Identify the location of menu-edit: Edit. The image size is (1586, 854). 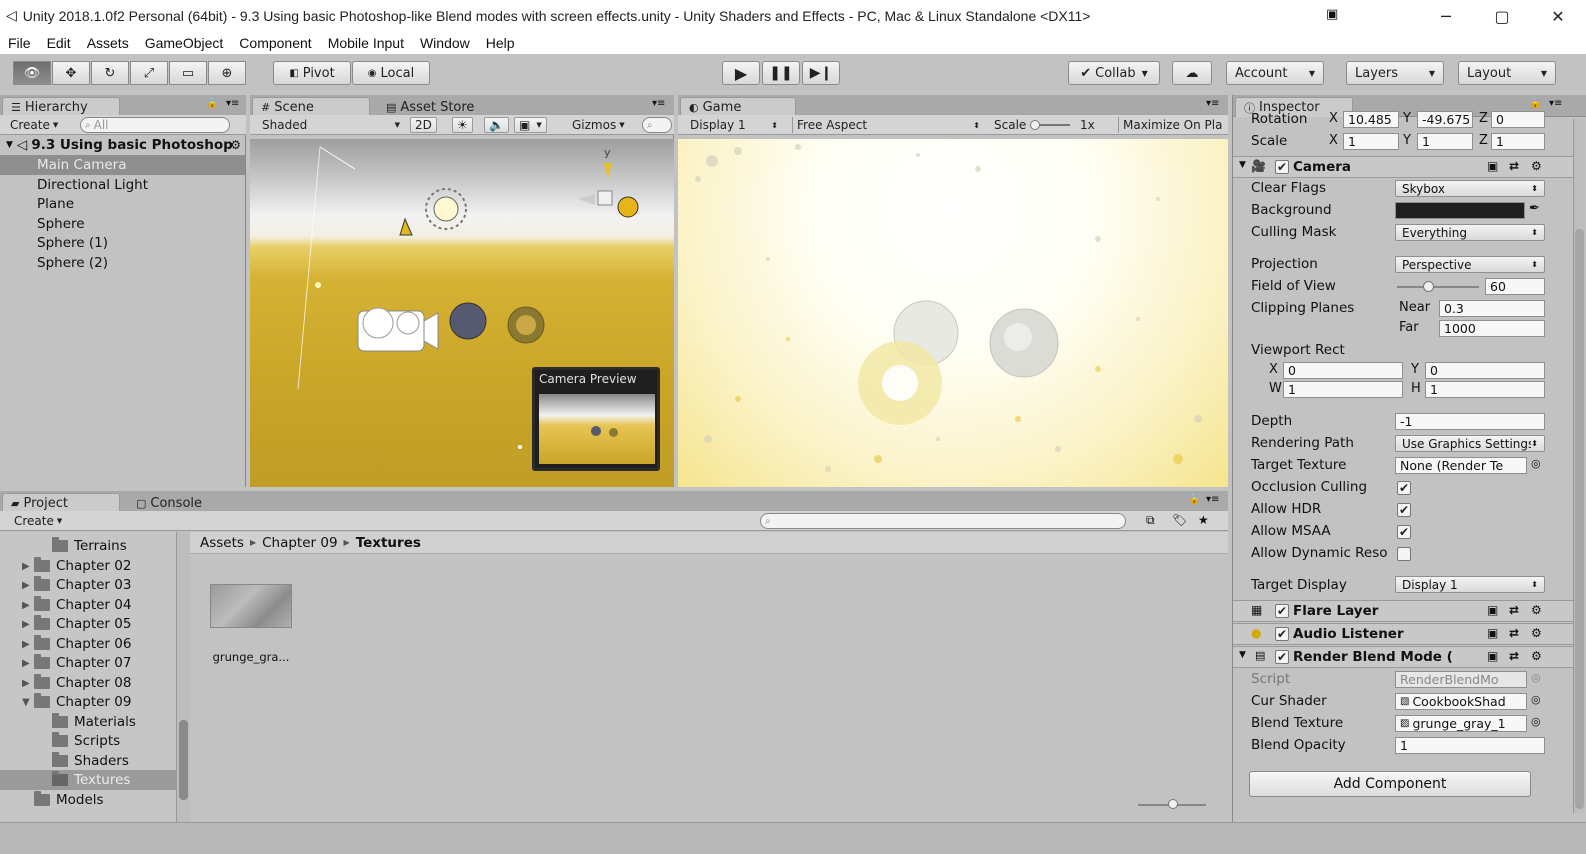
(59, 43).